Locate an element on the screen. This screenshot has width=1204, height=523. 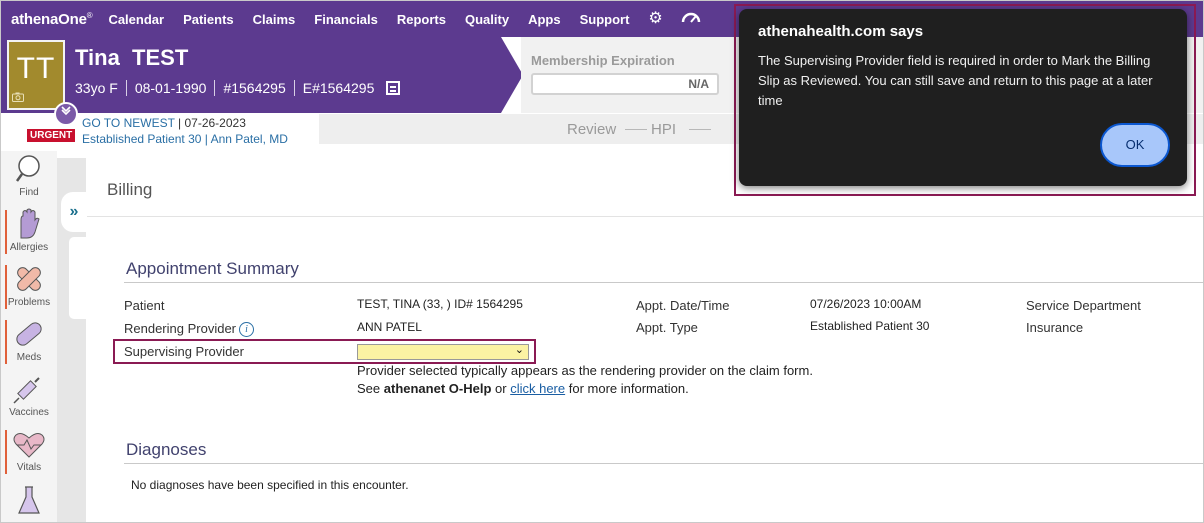
go-to-newest-link: GO TO NEWEST is located at coordinates (128, 123).